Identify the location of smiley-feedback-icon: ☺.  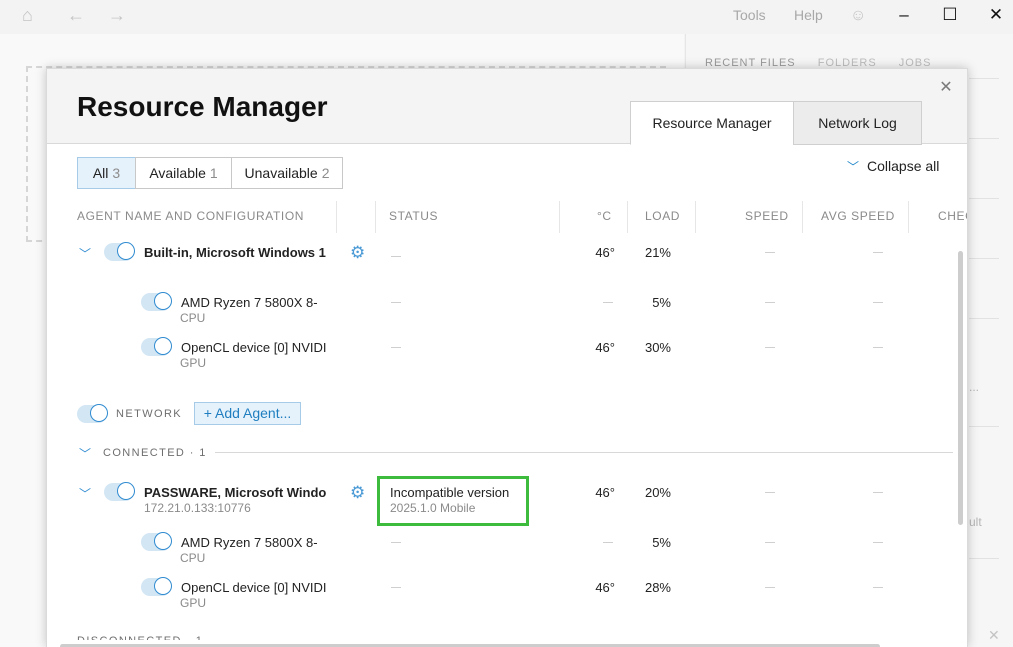
(858, 16).